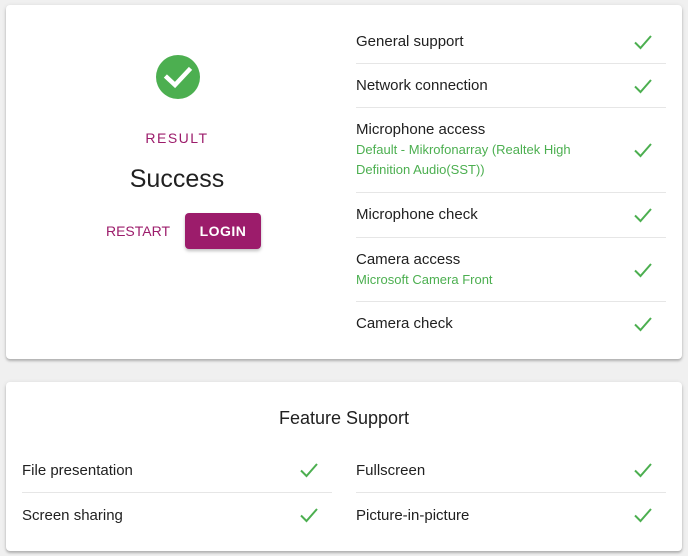 The height and width of the screenshot is (556, 688). I want to click on feature-column-left: File presentation Screen sharing, so click(177, 492).